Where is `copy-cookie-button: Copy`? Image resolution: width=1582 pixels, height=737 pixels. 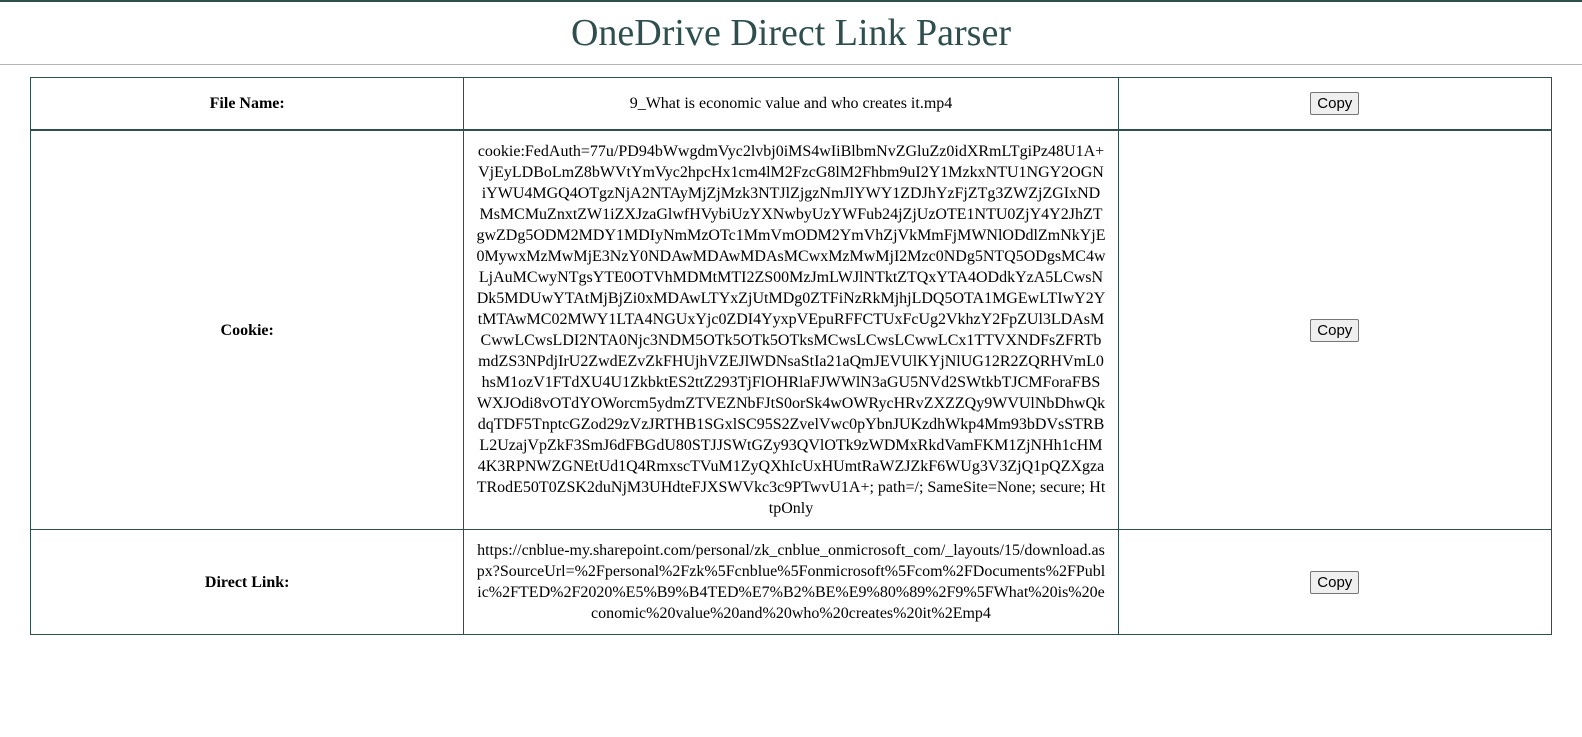
copy-cookie-button: Copy is located at coordinates (1335, 330).